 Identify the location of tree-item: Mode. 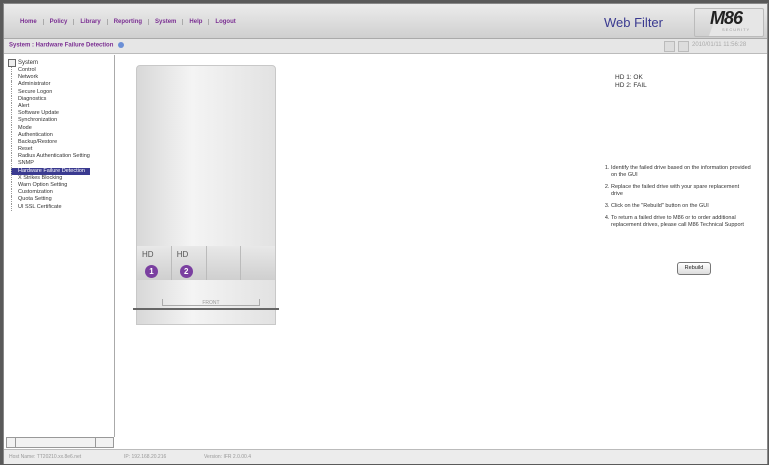
(50, 128).